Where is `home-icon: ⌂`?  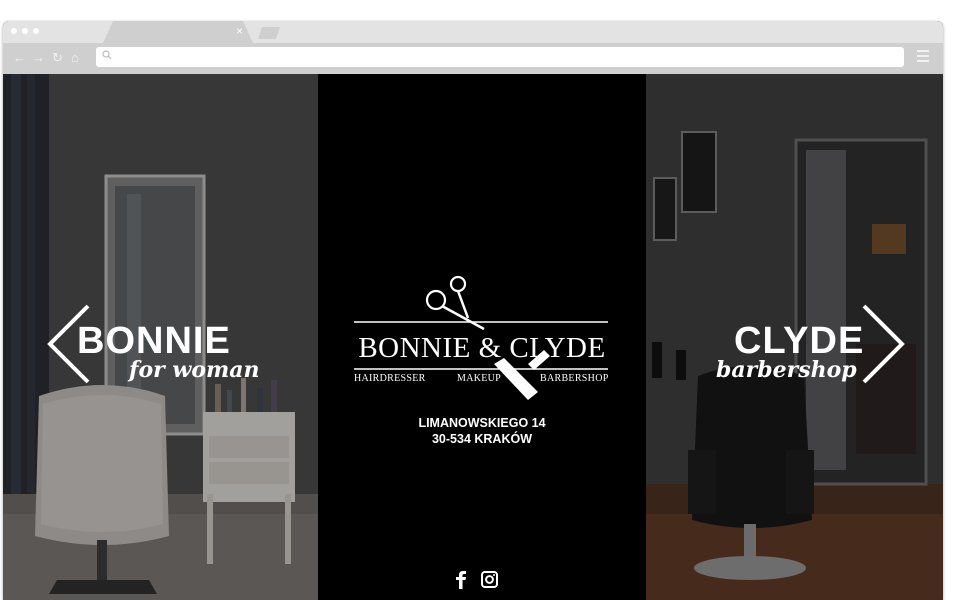
home-icon: ⌂ is located at coordinates (75, 58).